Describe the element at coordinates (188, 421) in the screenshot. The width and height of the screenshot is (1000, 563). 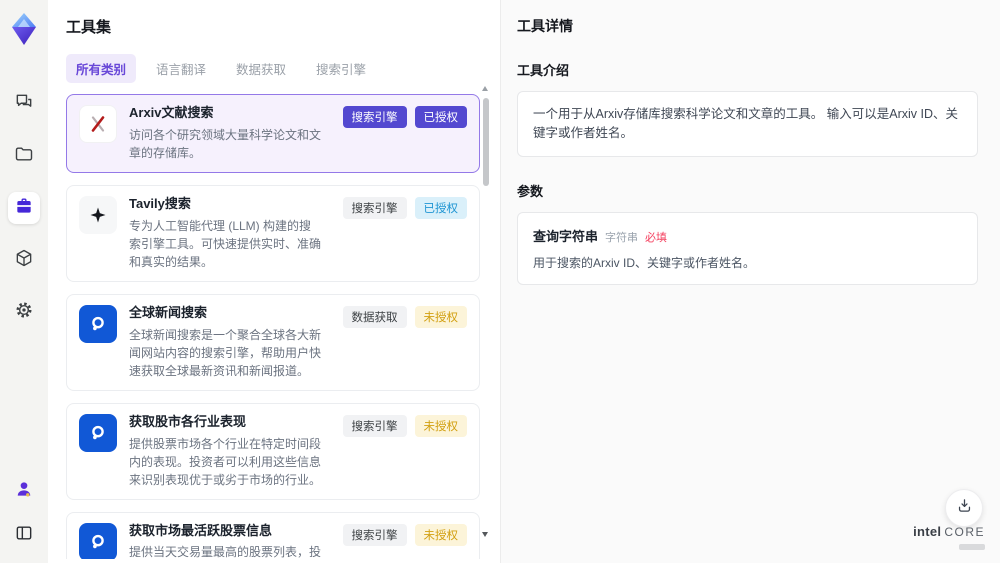
I see `tool-name: 获取股市各行业表现` at that location.